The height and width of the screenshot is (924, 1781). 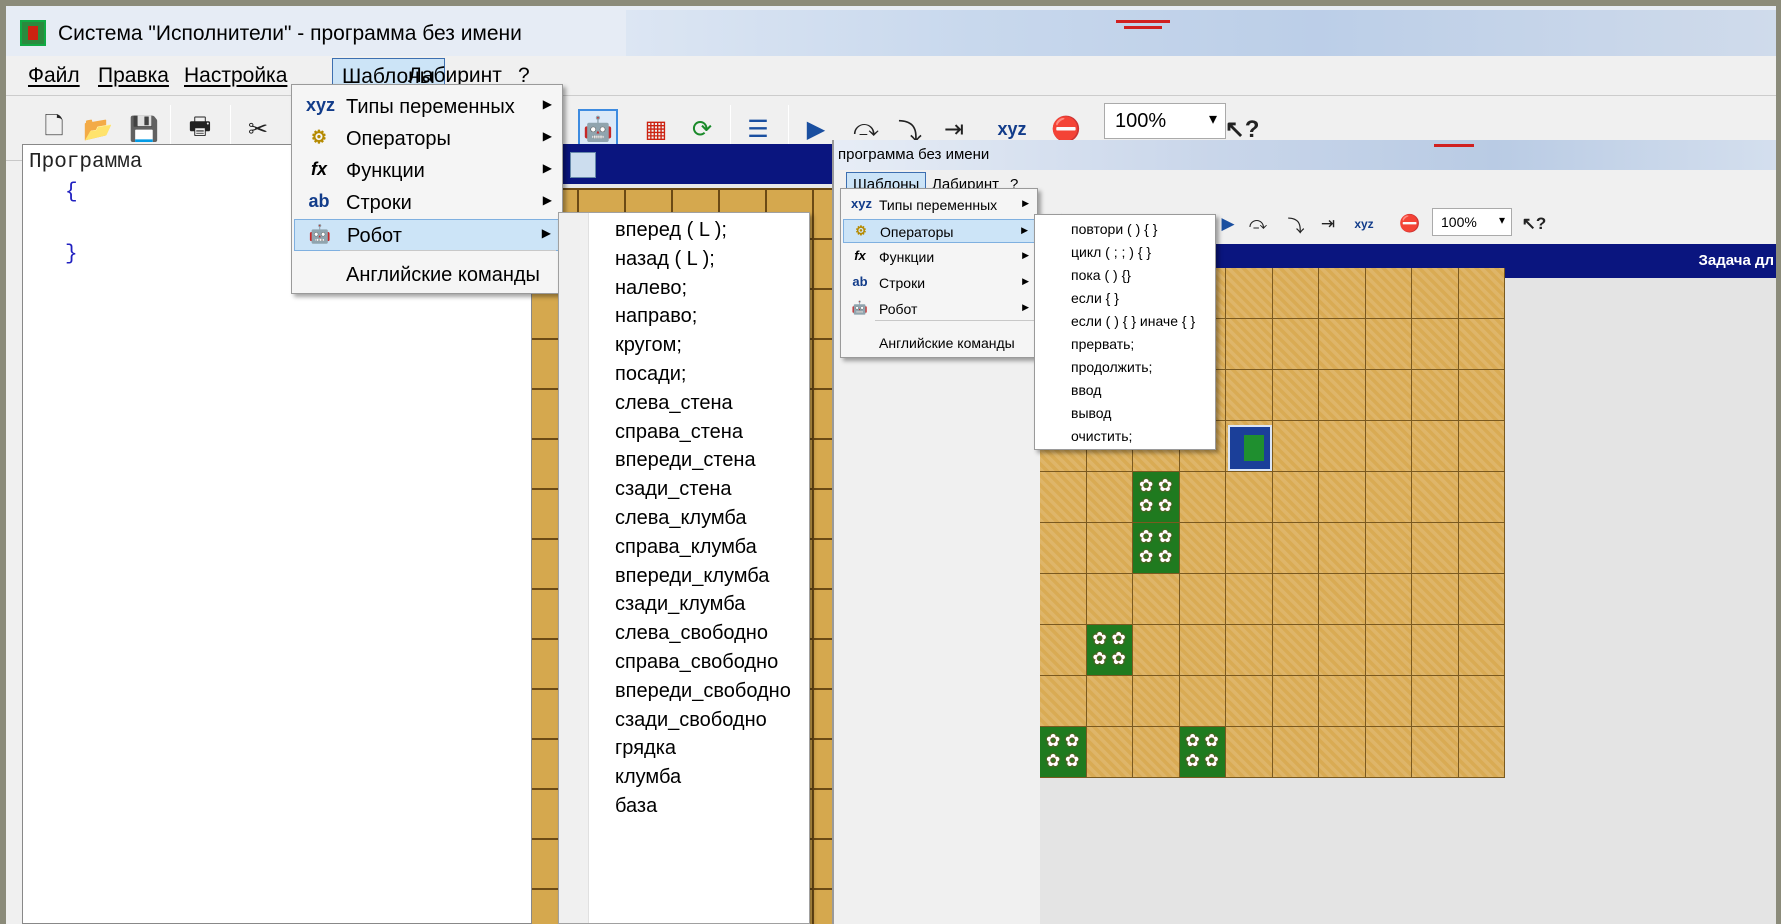 What do you see at coordinates (133, 76) in the screenshot?
I see `menu-edit: Правка` at bounding box center [133, 76].